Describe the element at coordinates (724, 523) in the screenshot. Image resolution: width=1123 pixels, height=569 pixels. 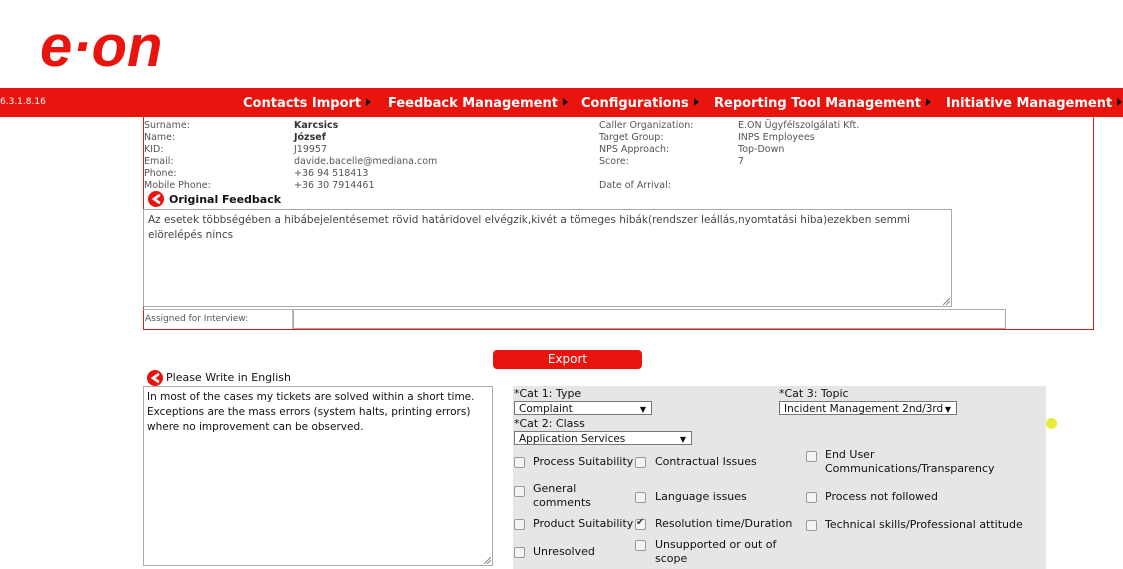
I see `checkbox-label: Resolution time/Duration` at that location.